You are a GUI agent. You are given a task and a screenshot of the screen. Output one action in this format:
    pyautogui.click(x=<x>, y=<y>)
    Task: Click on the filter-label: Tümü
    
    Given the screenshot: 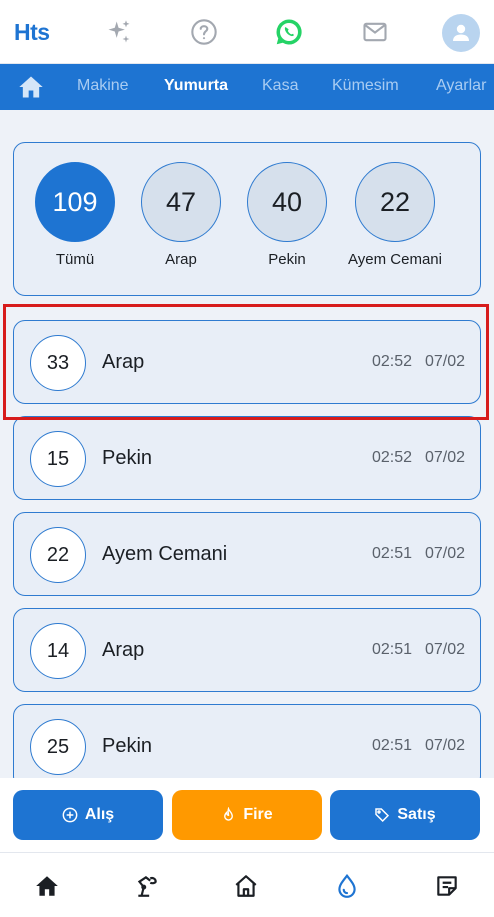 What is the action you would take?
    pyautogui.click(x=75, y=259)
    